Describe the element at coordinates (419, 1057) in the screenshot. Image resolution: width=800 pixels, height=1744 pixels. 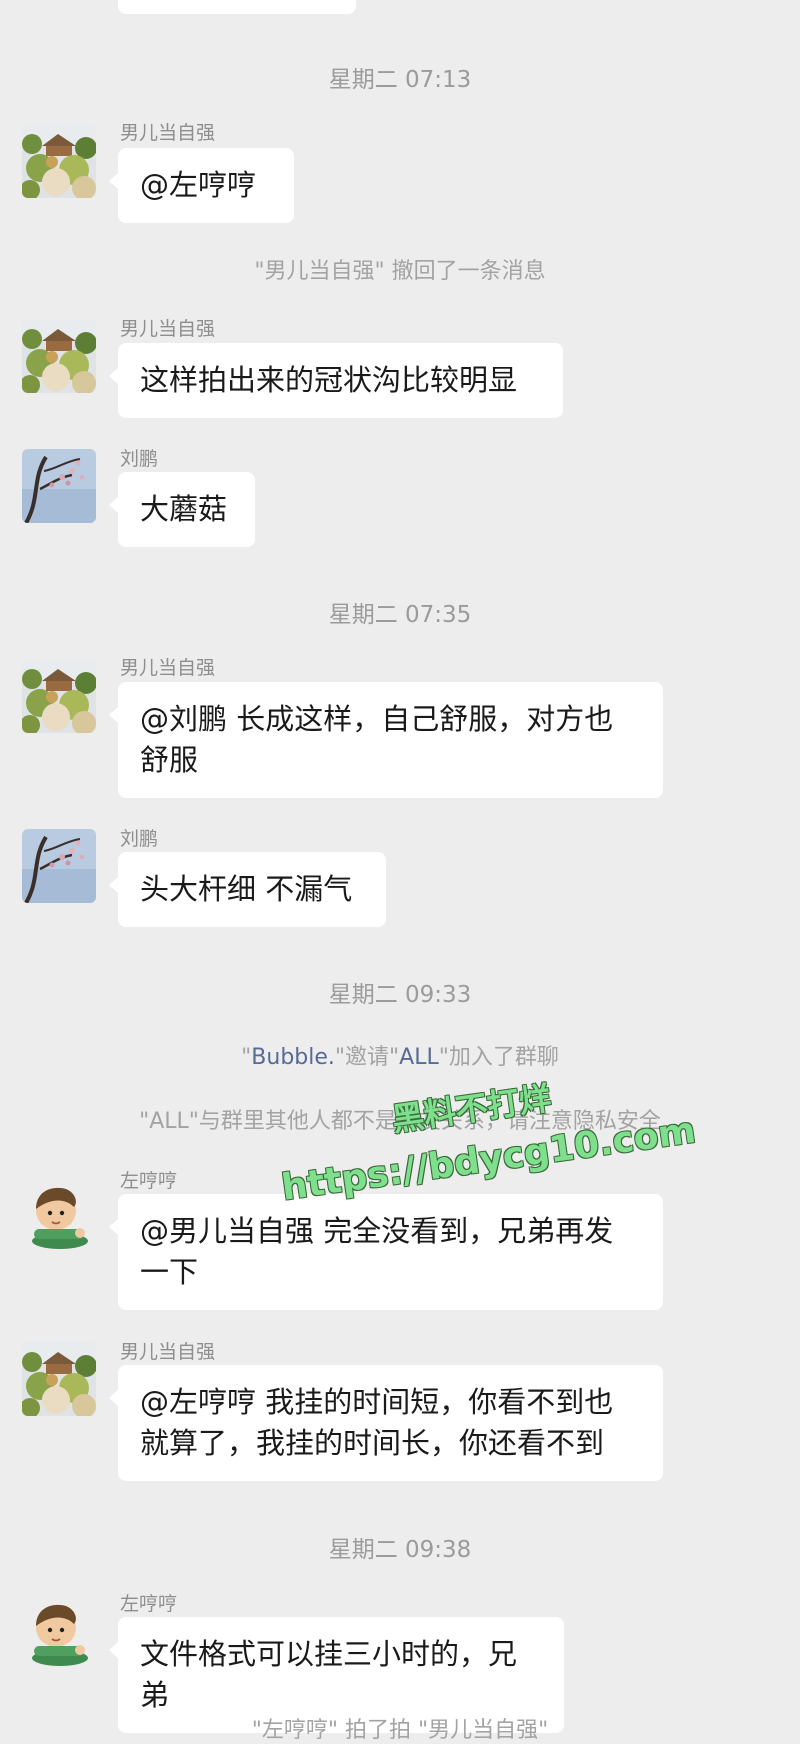
I see `invitee-name-link: ALL` at that location.